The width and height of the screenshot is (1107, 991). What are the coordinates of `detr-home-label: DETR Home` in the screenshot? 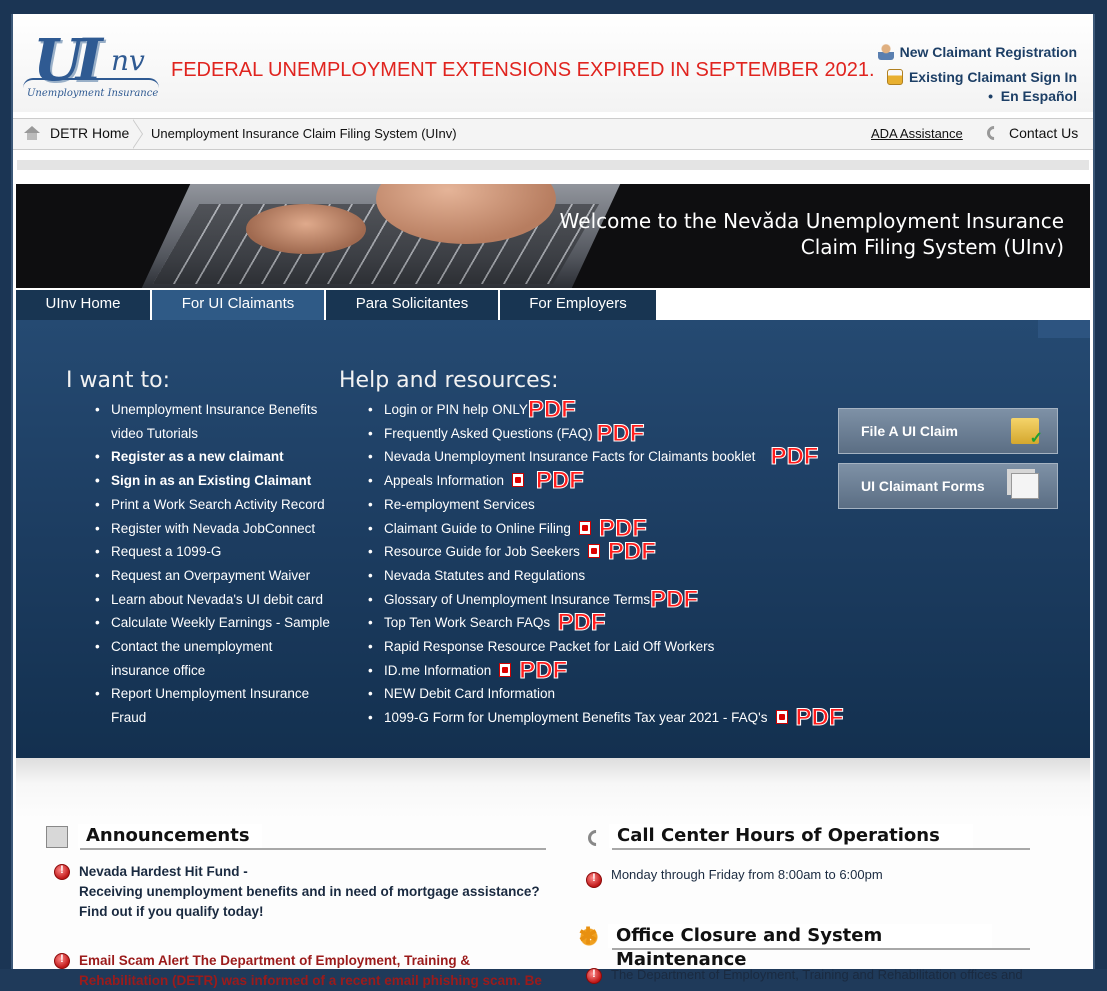 It's located at (90, 133).